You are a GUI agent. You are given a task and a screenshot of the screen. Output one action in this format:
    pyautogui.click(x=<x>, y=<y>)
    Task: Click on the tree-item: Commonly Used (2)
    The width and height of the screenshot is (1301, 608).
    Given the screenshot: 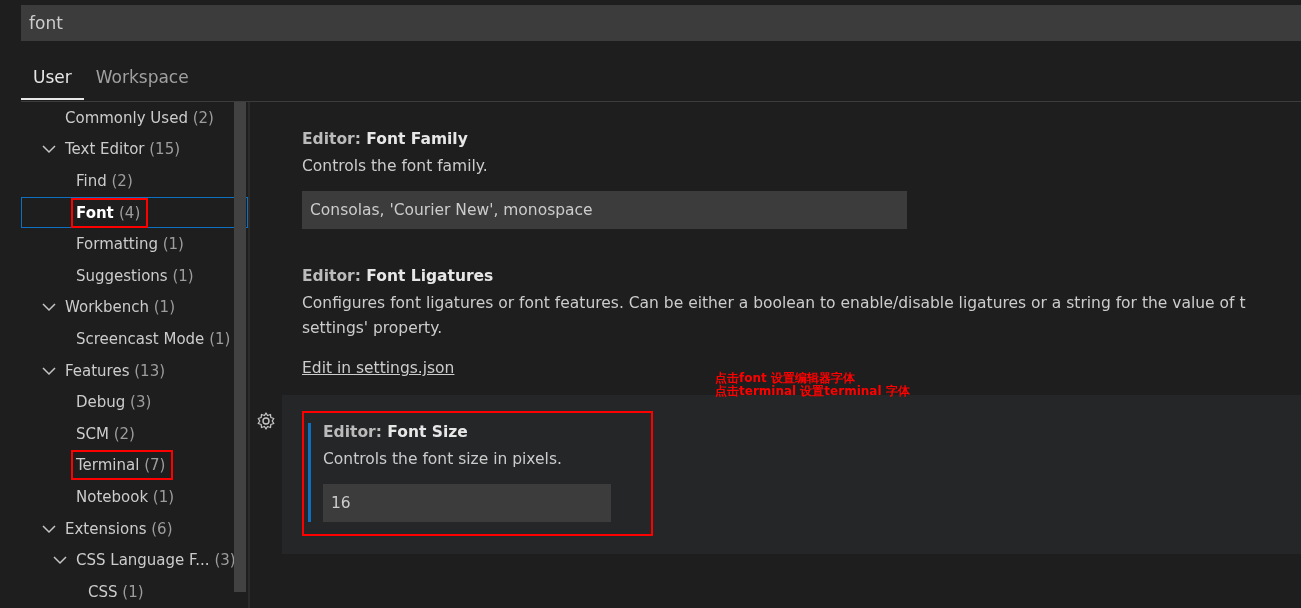 What is the action you would take?
    pyautogui.click(x=134, y=118)
    